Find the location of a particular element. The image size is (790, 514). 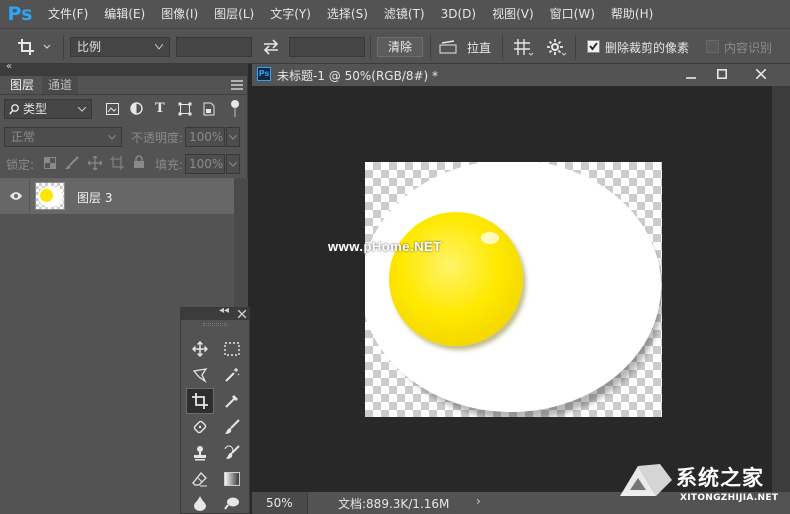

layer-row: 图层 3 is located at coordinates (117, 196).